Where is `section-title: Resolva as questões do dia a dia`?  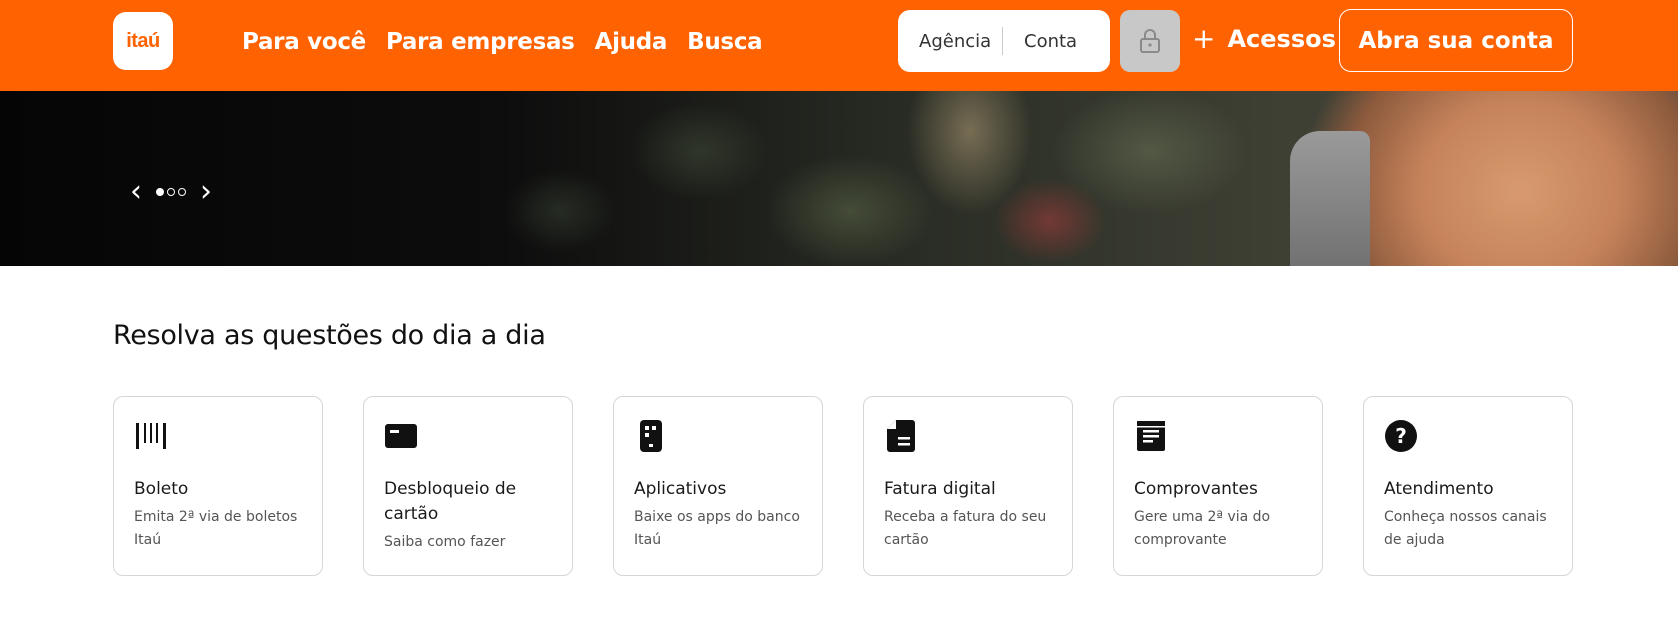 section-title: Resolva as questões do dia a dia is located at coordinates (329, 335).